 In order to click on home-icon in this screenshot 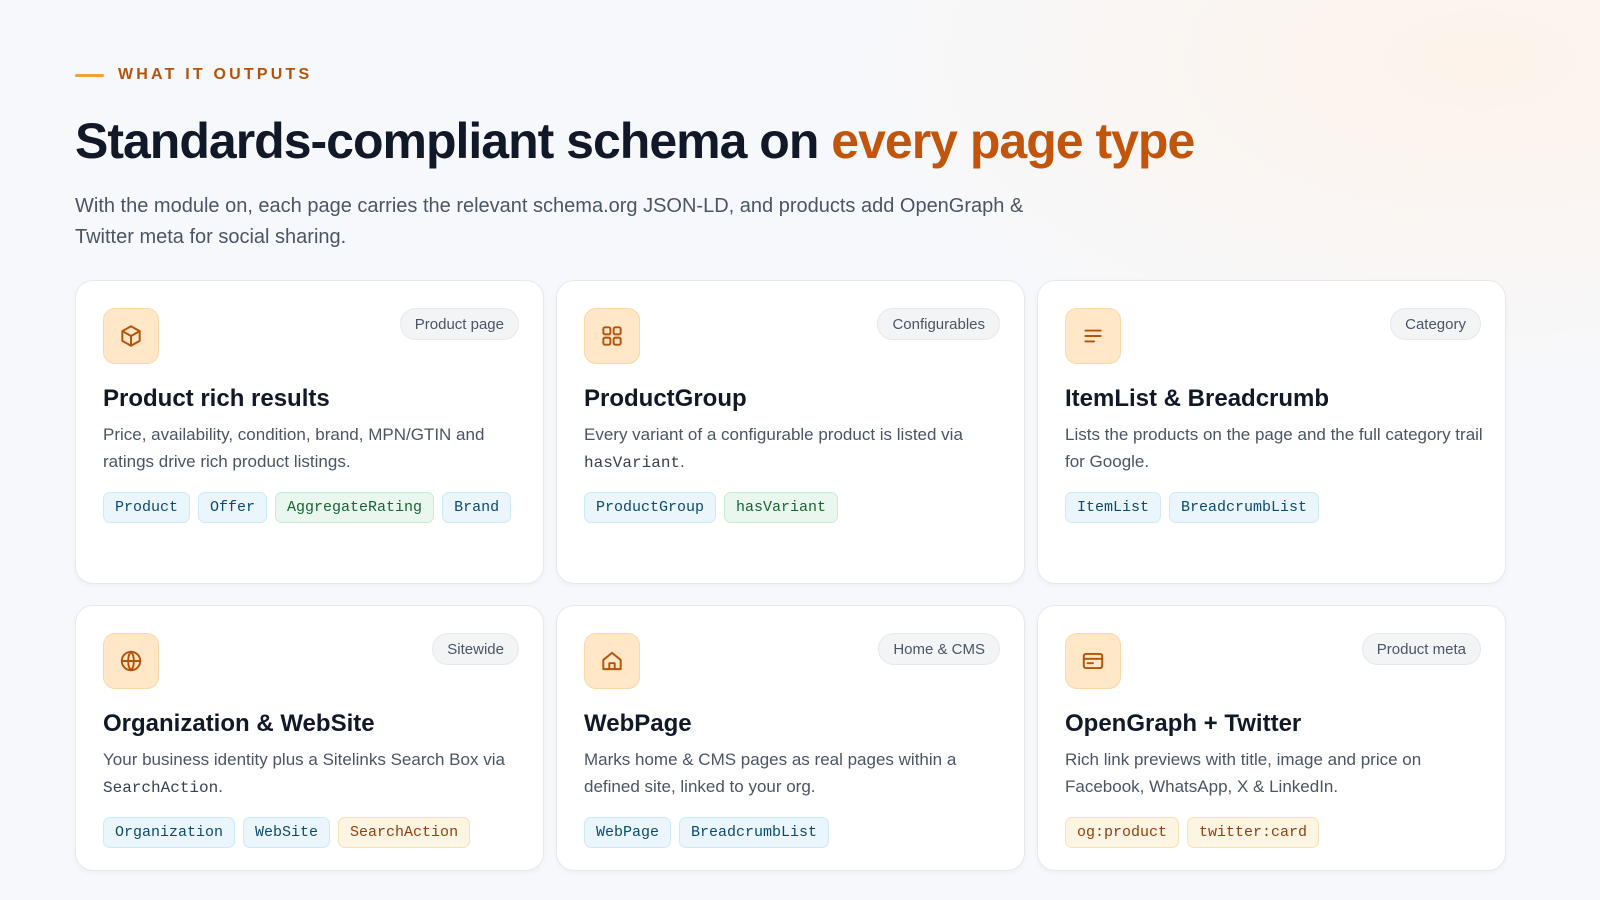, I will do `click(612, 661)`.